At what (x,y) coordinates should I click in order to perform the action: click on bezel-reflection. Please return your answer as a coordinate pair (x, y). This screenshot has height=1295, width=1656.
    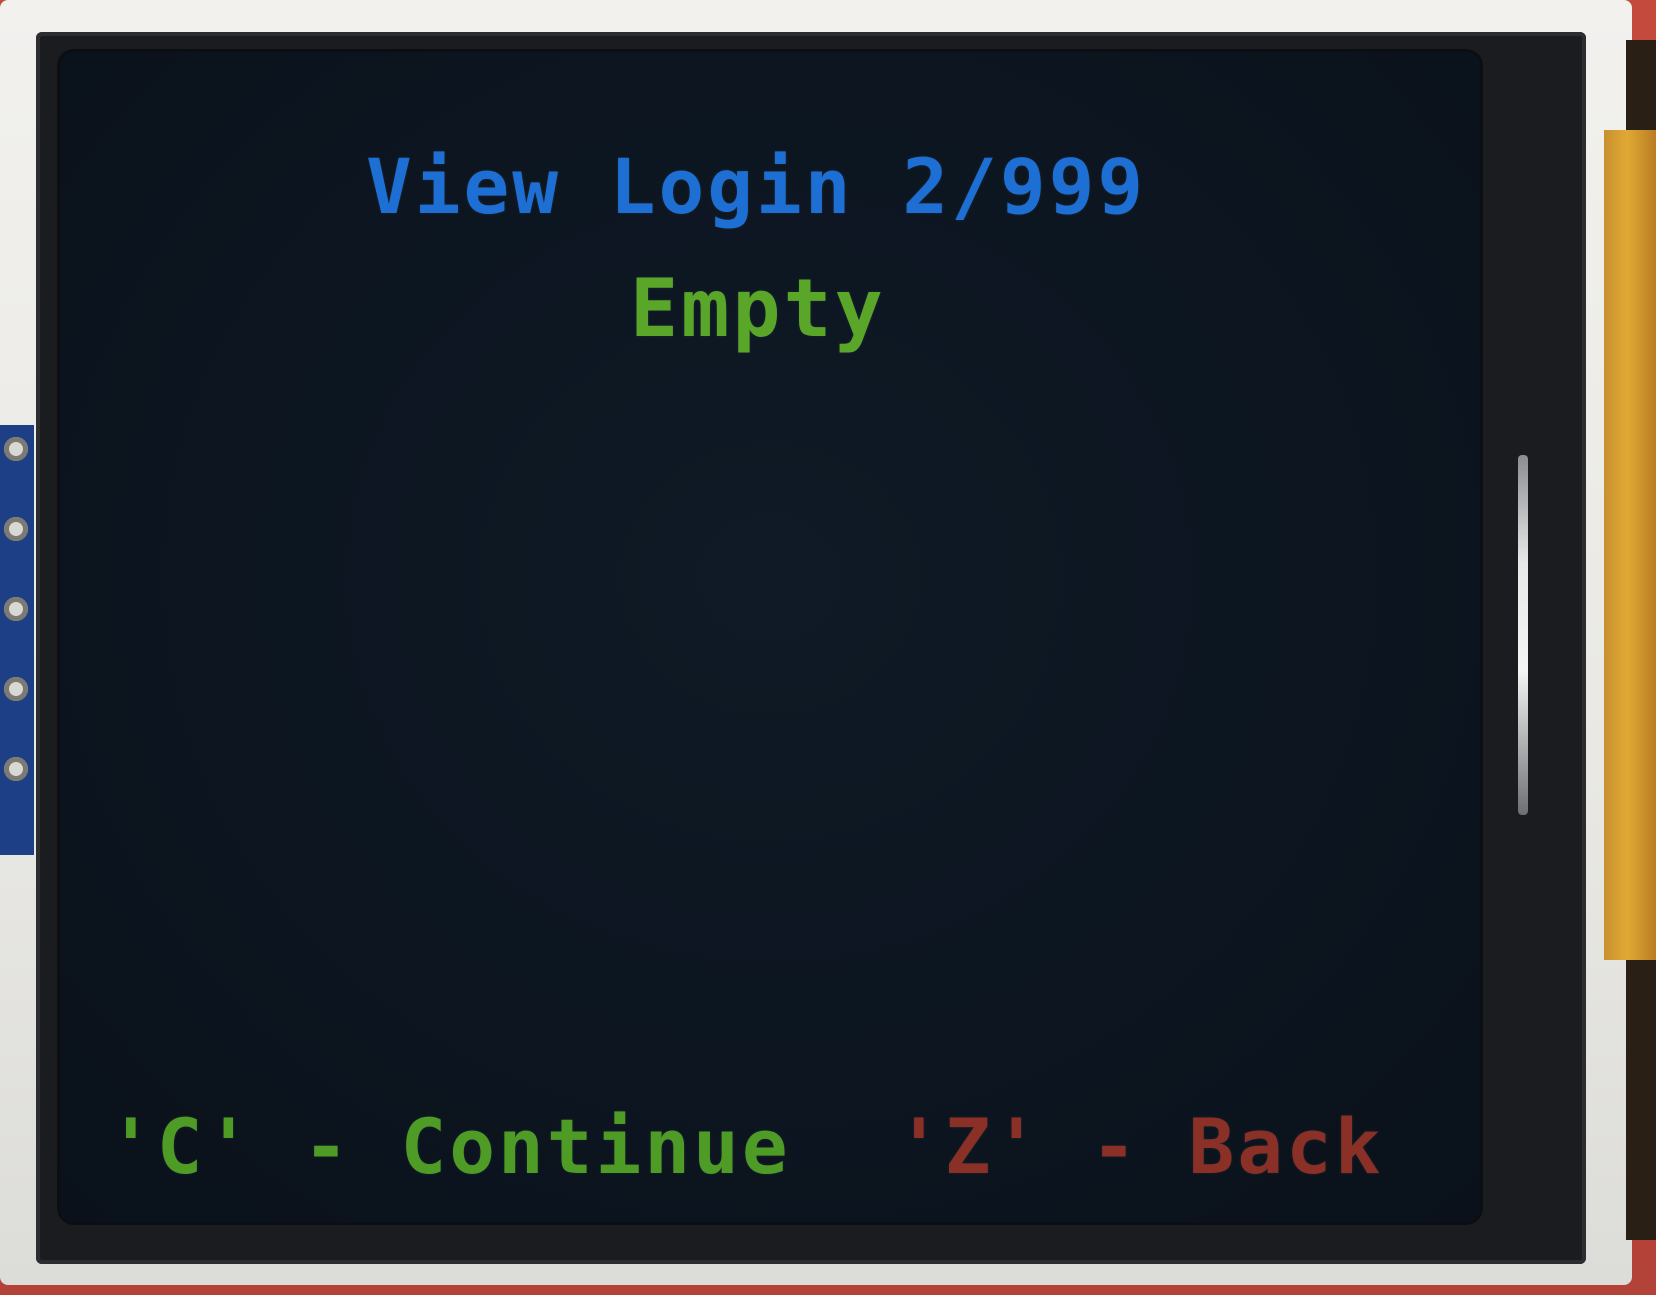
    Looking at the image, I should click on (1523, 635).